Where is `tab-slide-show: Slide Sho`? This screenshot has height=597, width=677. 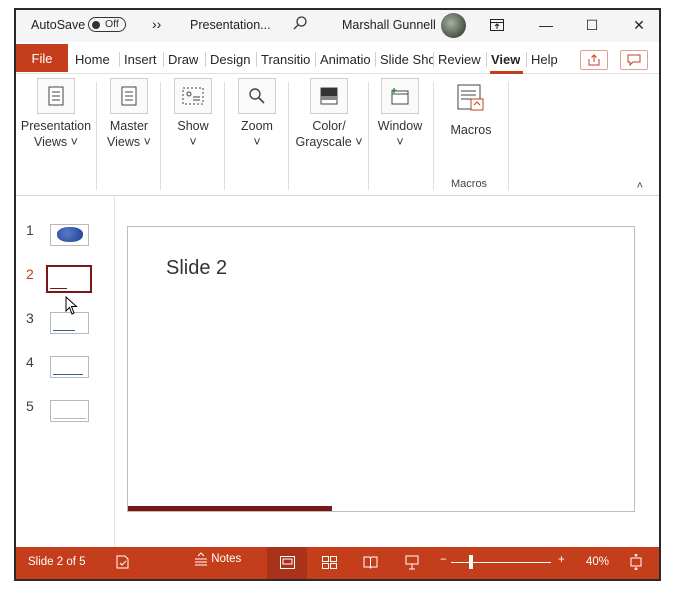
tab-slide-show: Slide Sho is located at coordinates (404, 59).